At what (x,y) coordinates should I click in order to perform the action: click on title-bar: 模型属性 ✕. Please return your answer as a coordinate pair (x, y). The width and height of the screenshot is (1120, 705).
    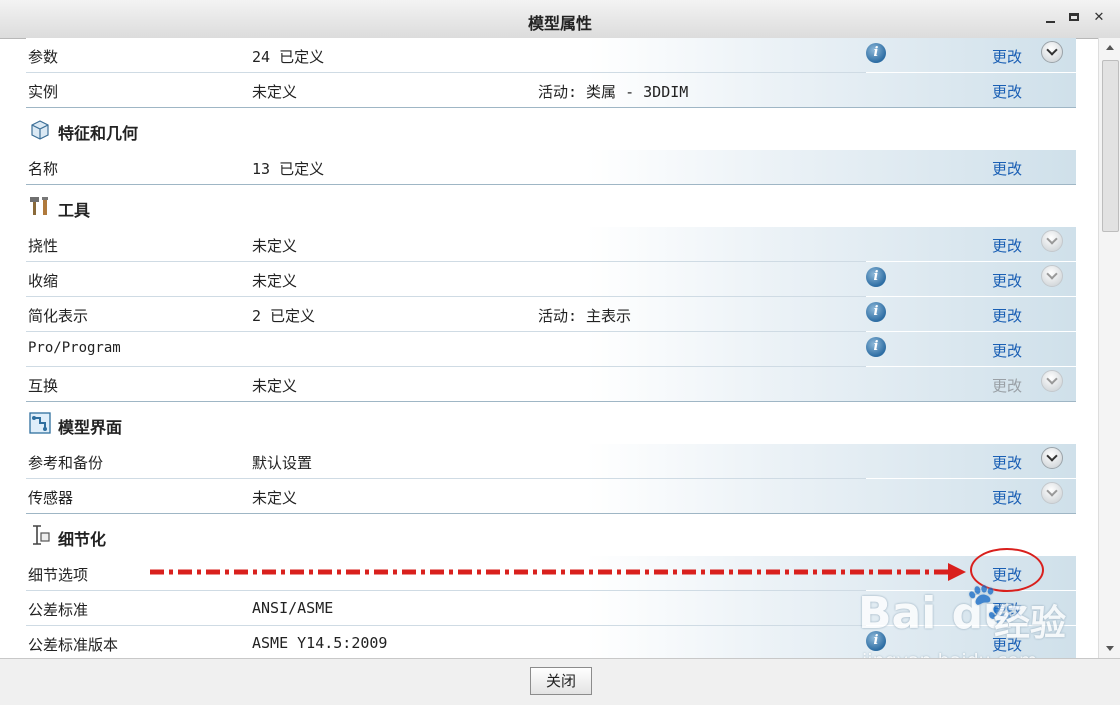
    Looking at the image, I should click on (560, 19).